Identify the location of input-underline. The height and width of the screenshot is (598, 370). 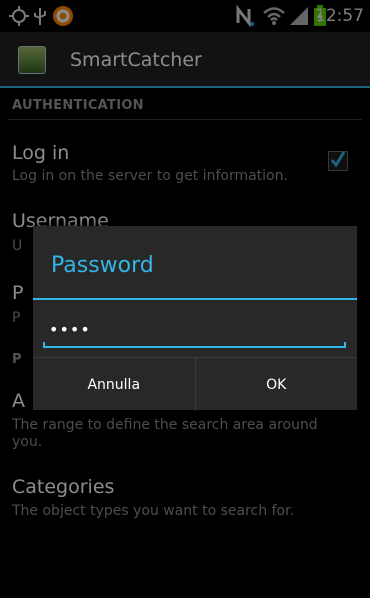
(194, 347).